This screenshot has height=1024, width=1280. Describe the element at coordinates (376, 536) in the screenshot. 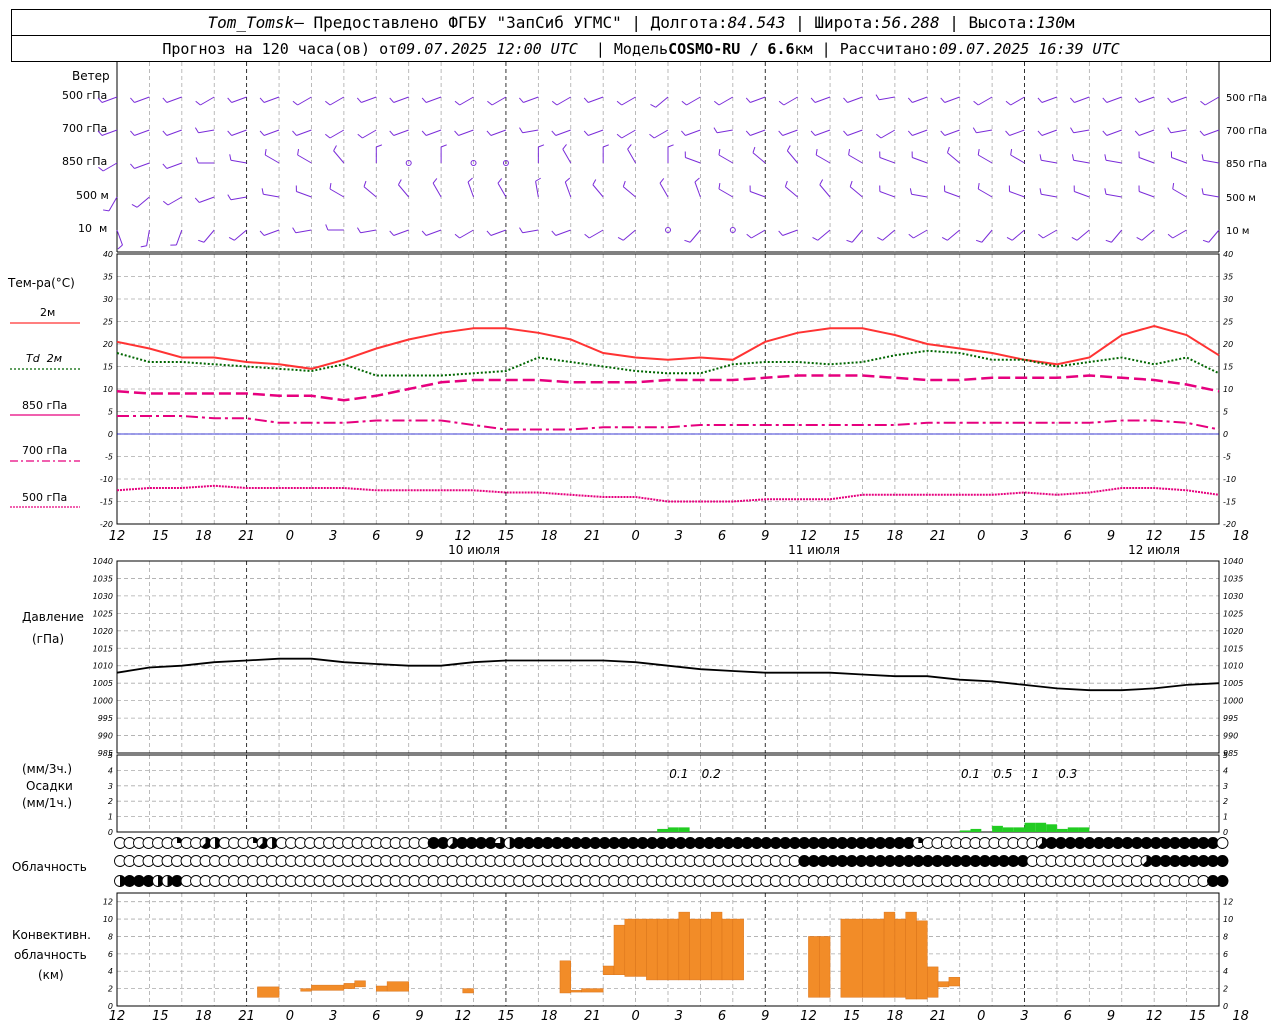

I see `temp-xtick: 6` at that location.